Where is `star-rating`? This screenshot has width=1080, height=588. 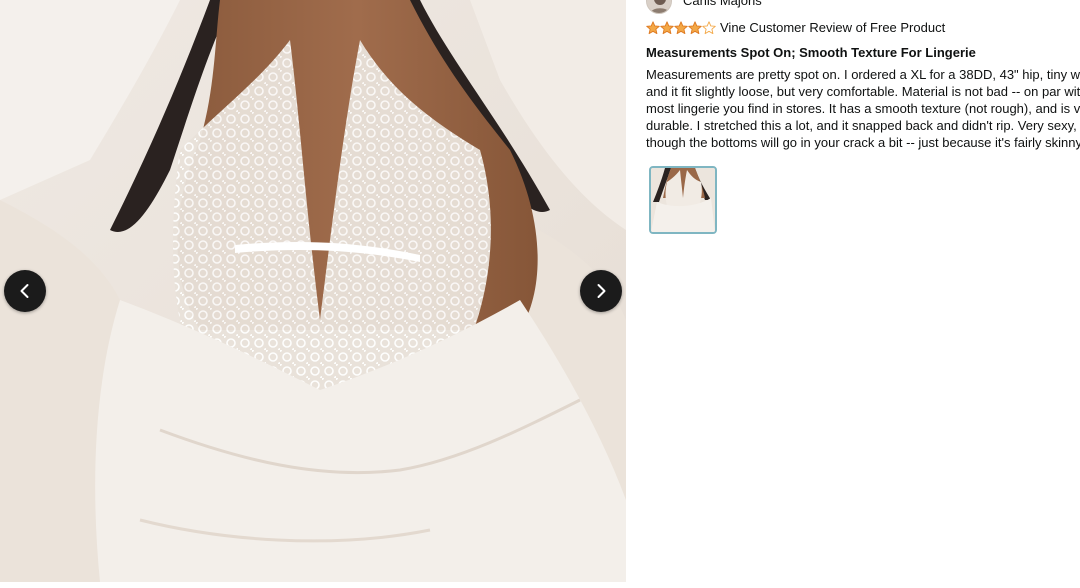
star-rating is located at coordinates (681, 28).